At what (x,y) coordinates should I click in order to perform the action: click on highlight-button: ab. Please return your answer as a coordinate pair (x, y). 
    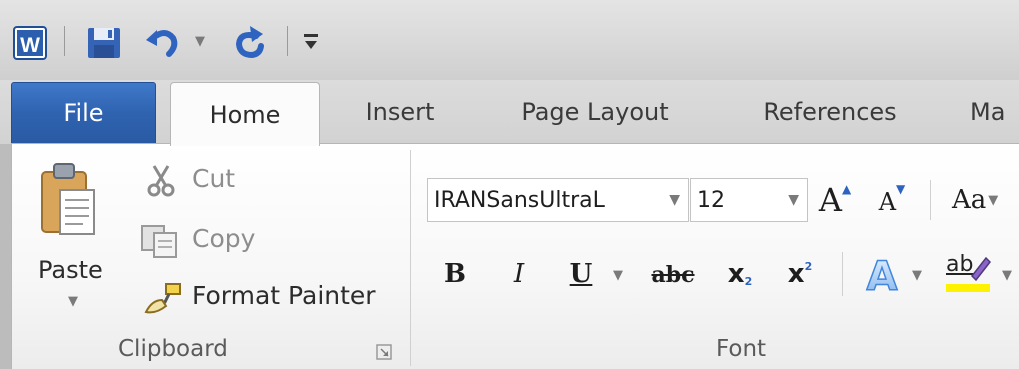
    Looking at the image, I should click on (967, 273).